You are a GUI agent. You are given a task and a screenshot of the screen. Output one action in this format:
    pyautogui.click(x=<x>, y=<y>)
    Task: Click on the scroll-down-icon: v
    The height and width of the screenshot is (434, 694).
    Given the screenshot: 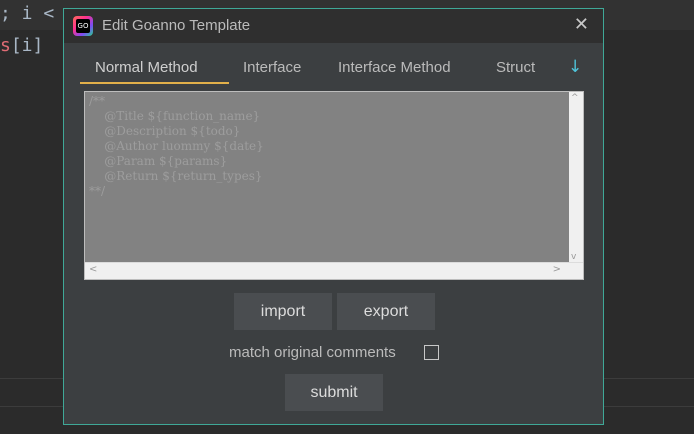 What is the action you would take?
    pyautogui.click(x=573, y=257)
    